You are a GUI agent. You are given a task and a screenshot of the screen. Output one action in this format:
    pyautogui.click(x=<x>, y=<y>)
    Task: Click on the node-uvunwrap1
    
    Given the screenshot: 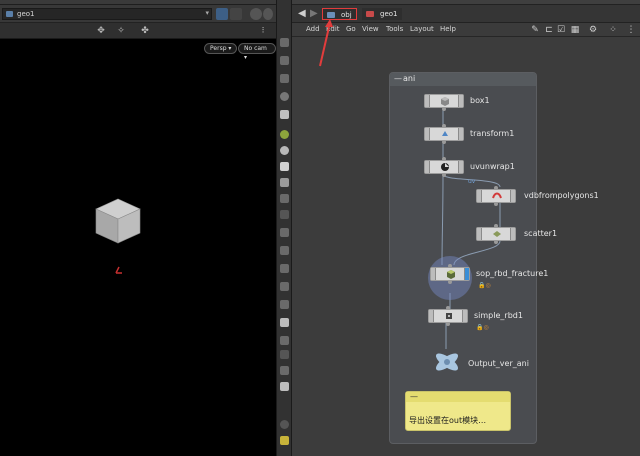 What is the action you would take?
    pyautogui.click(x=444, y=167)
    